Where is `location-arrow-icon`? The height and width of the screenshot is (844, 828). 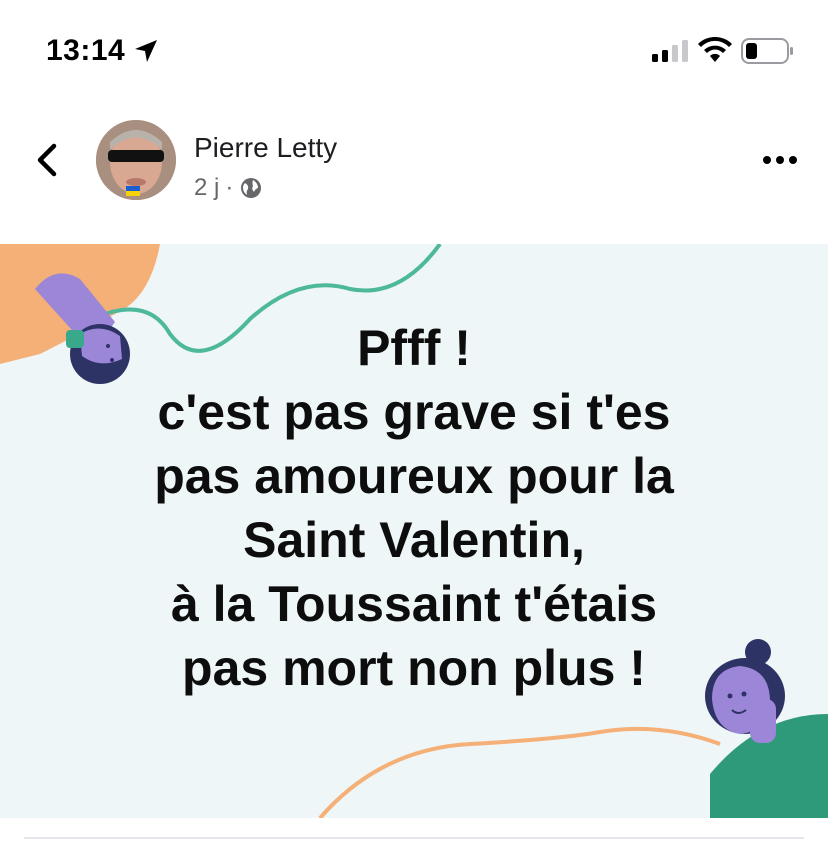
location-arrow-icon is located at coordinates (146, 51).